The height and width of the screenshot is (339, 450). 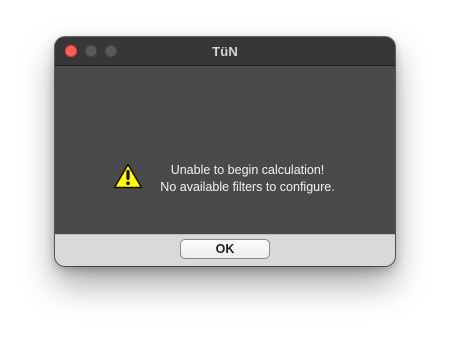 I want to click on window-title: TüN, so click(x=225, y=51).